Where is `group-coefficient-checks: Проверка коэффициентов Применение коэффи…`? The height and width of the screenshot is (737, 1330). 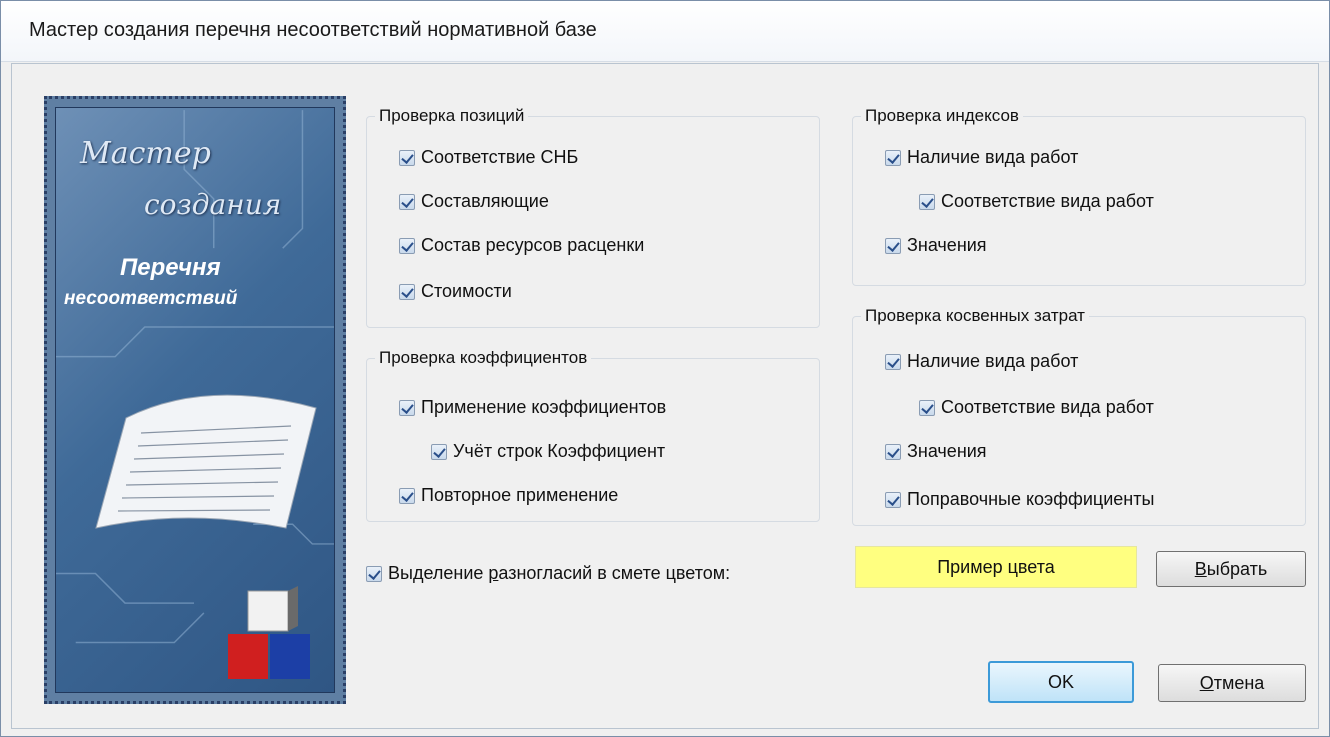
group-coefficient-checks: Проверка коэффициентов Применение коэффи… is located at coordinates (593, 435).